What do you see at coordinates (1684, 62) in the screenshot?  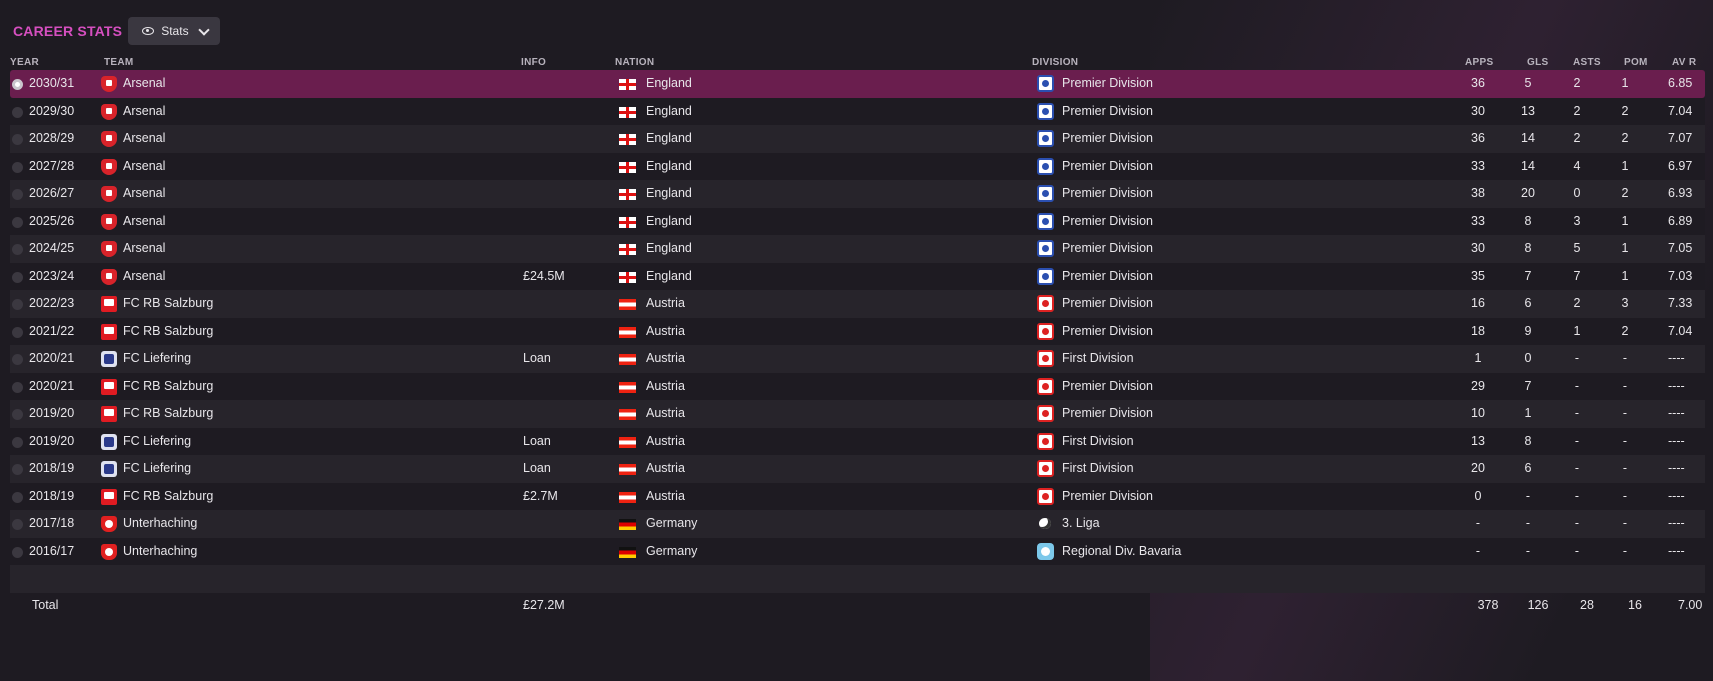 I see `column-header-avr: AV R` at bounding box center [1684, 62].